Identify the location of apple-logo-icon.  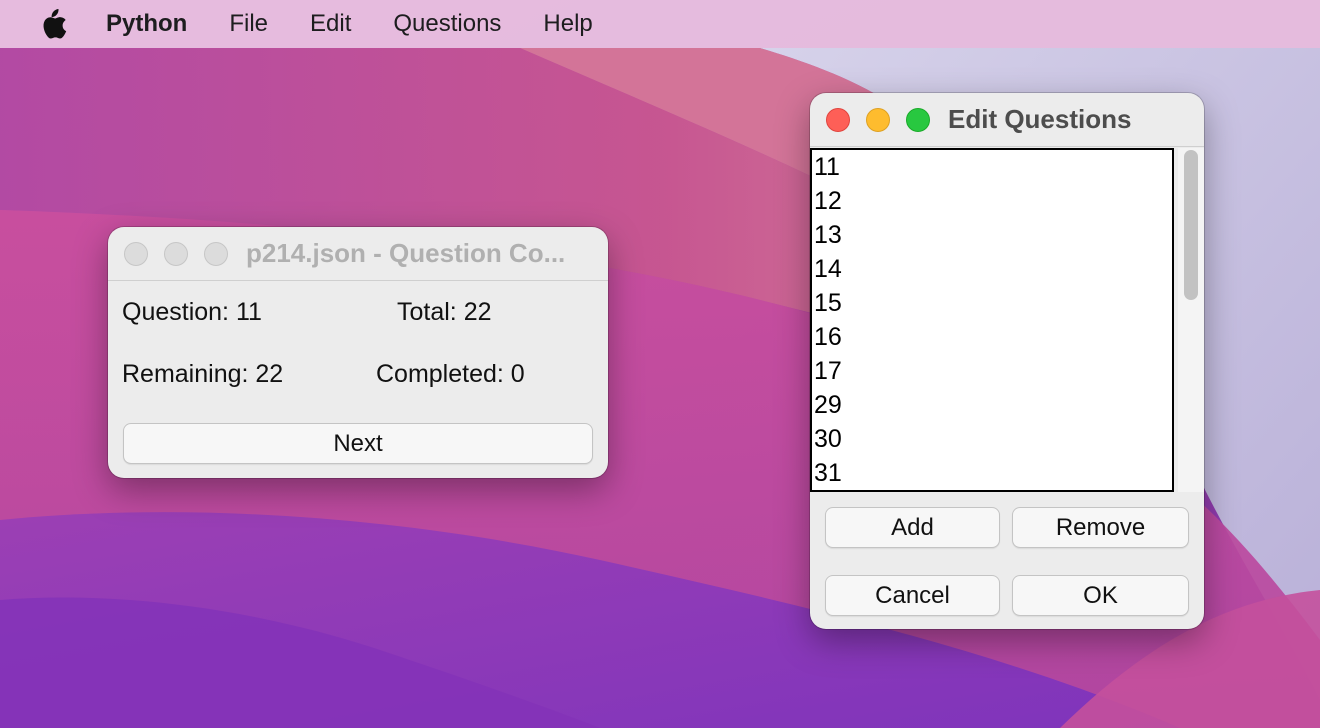
(53, 24).